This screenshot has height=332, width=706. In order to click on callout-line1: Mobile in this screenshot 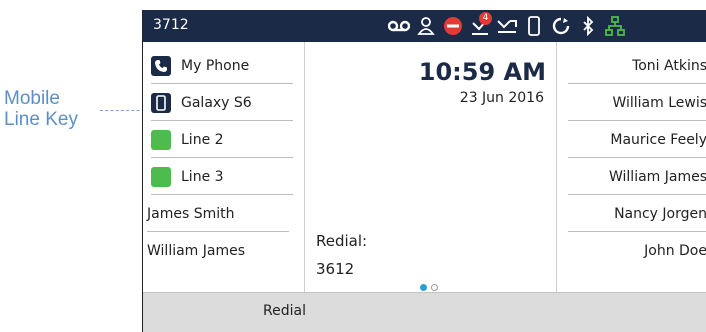, I will do `click(32, 98)`.